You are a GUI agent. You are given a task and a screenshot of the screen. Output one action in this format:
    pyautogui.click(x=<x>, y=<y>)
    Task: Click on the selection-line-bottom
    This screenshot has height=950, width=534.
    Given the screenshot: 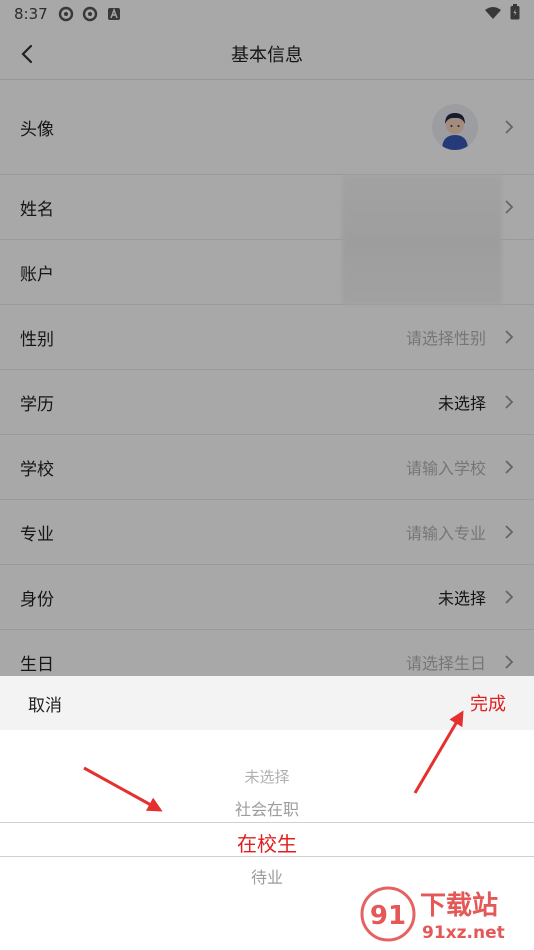 What is the action you would take?
    pyautogui.click(x=267, y=856)
    